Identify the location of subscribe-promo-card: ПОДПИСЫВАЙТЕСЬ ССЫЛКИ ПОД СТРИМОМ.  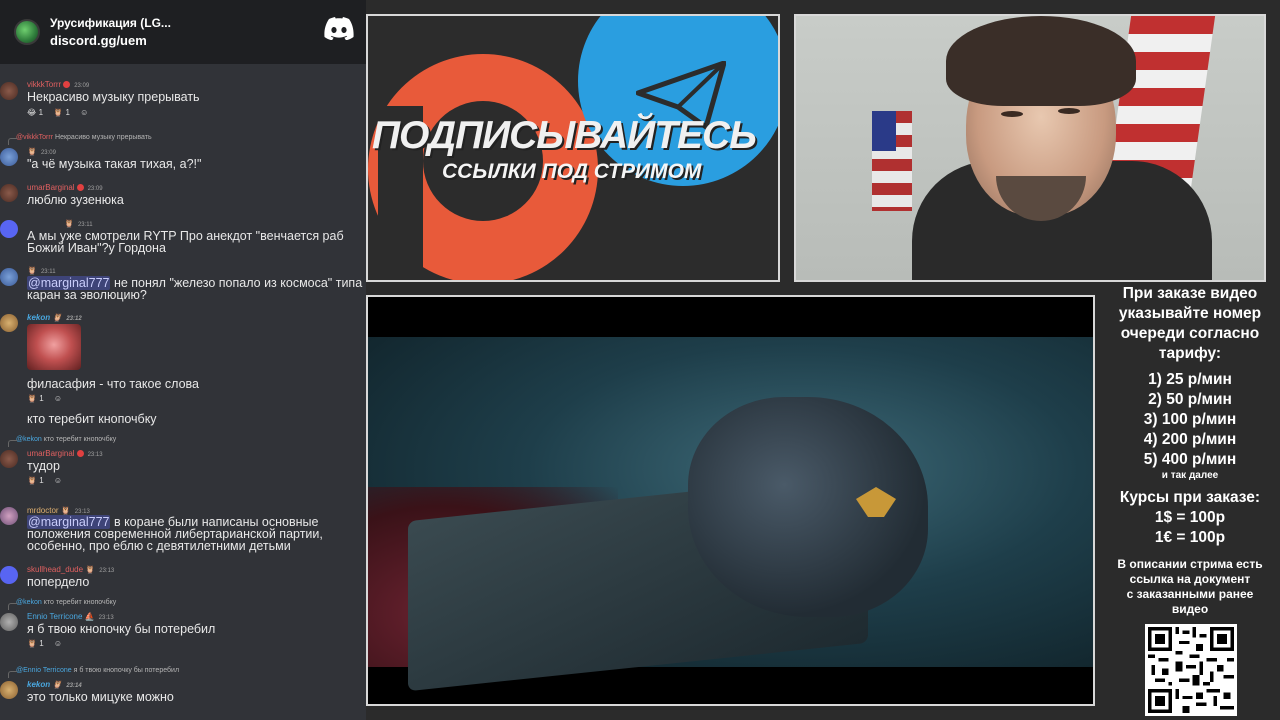
(573, 148).